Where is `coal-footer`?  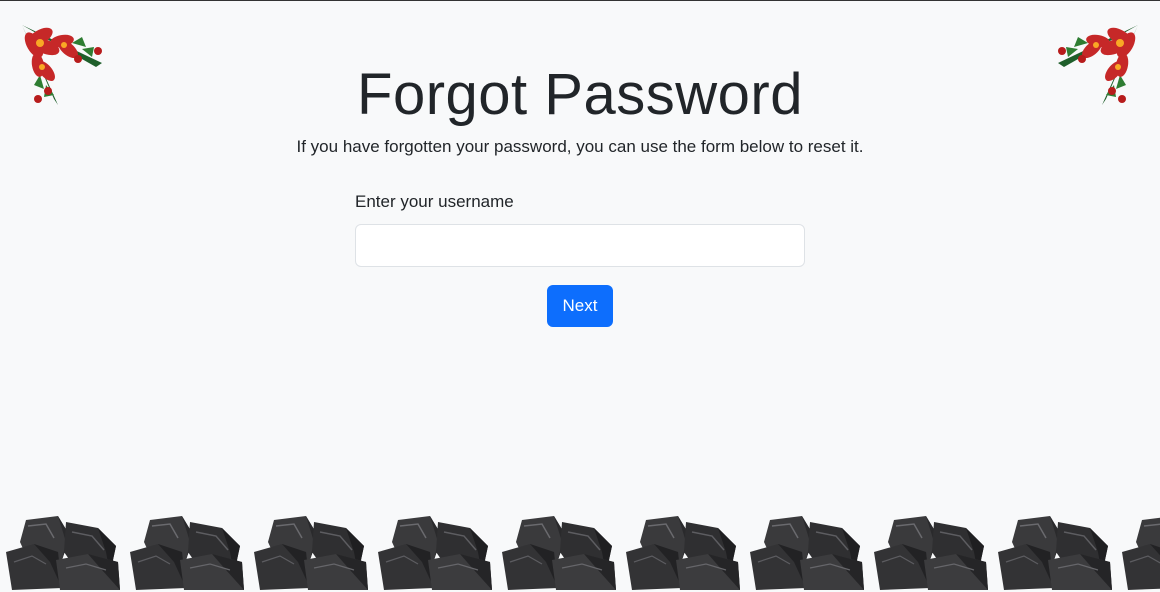 coal-footer is located at coordinates (580, 551).